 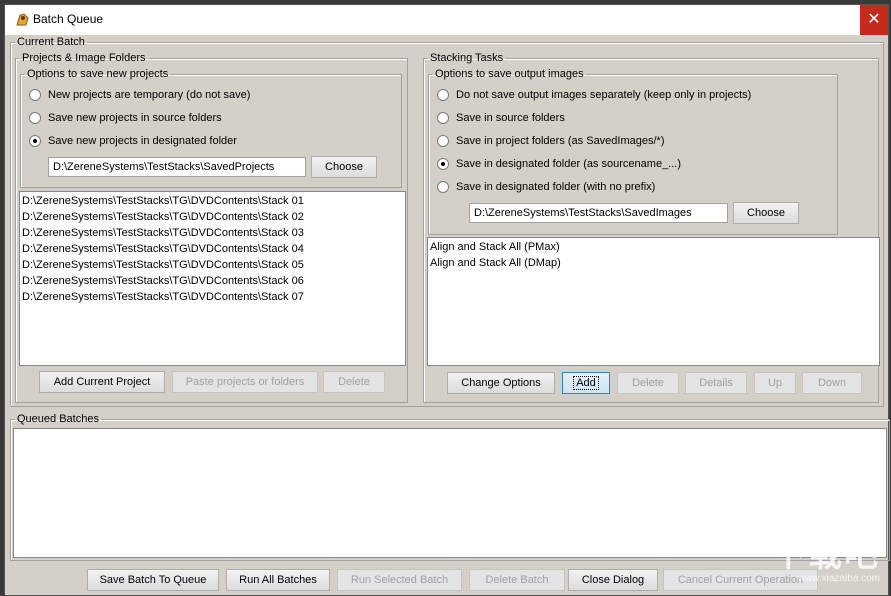 What do you see at coordinates (716, 383) in the screenshot?
I see `details-task-button: Details` at bounding box center [716, 383].